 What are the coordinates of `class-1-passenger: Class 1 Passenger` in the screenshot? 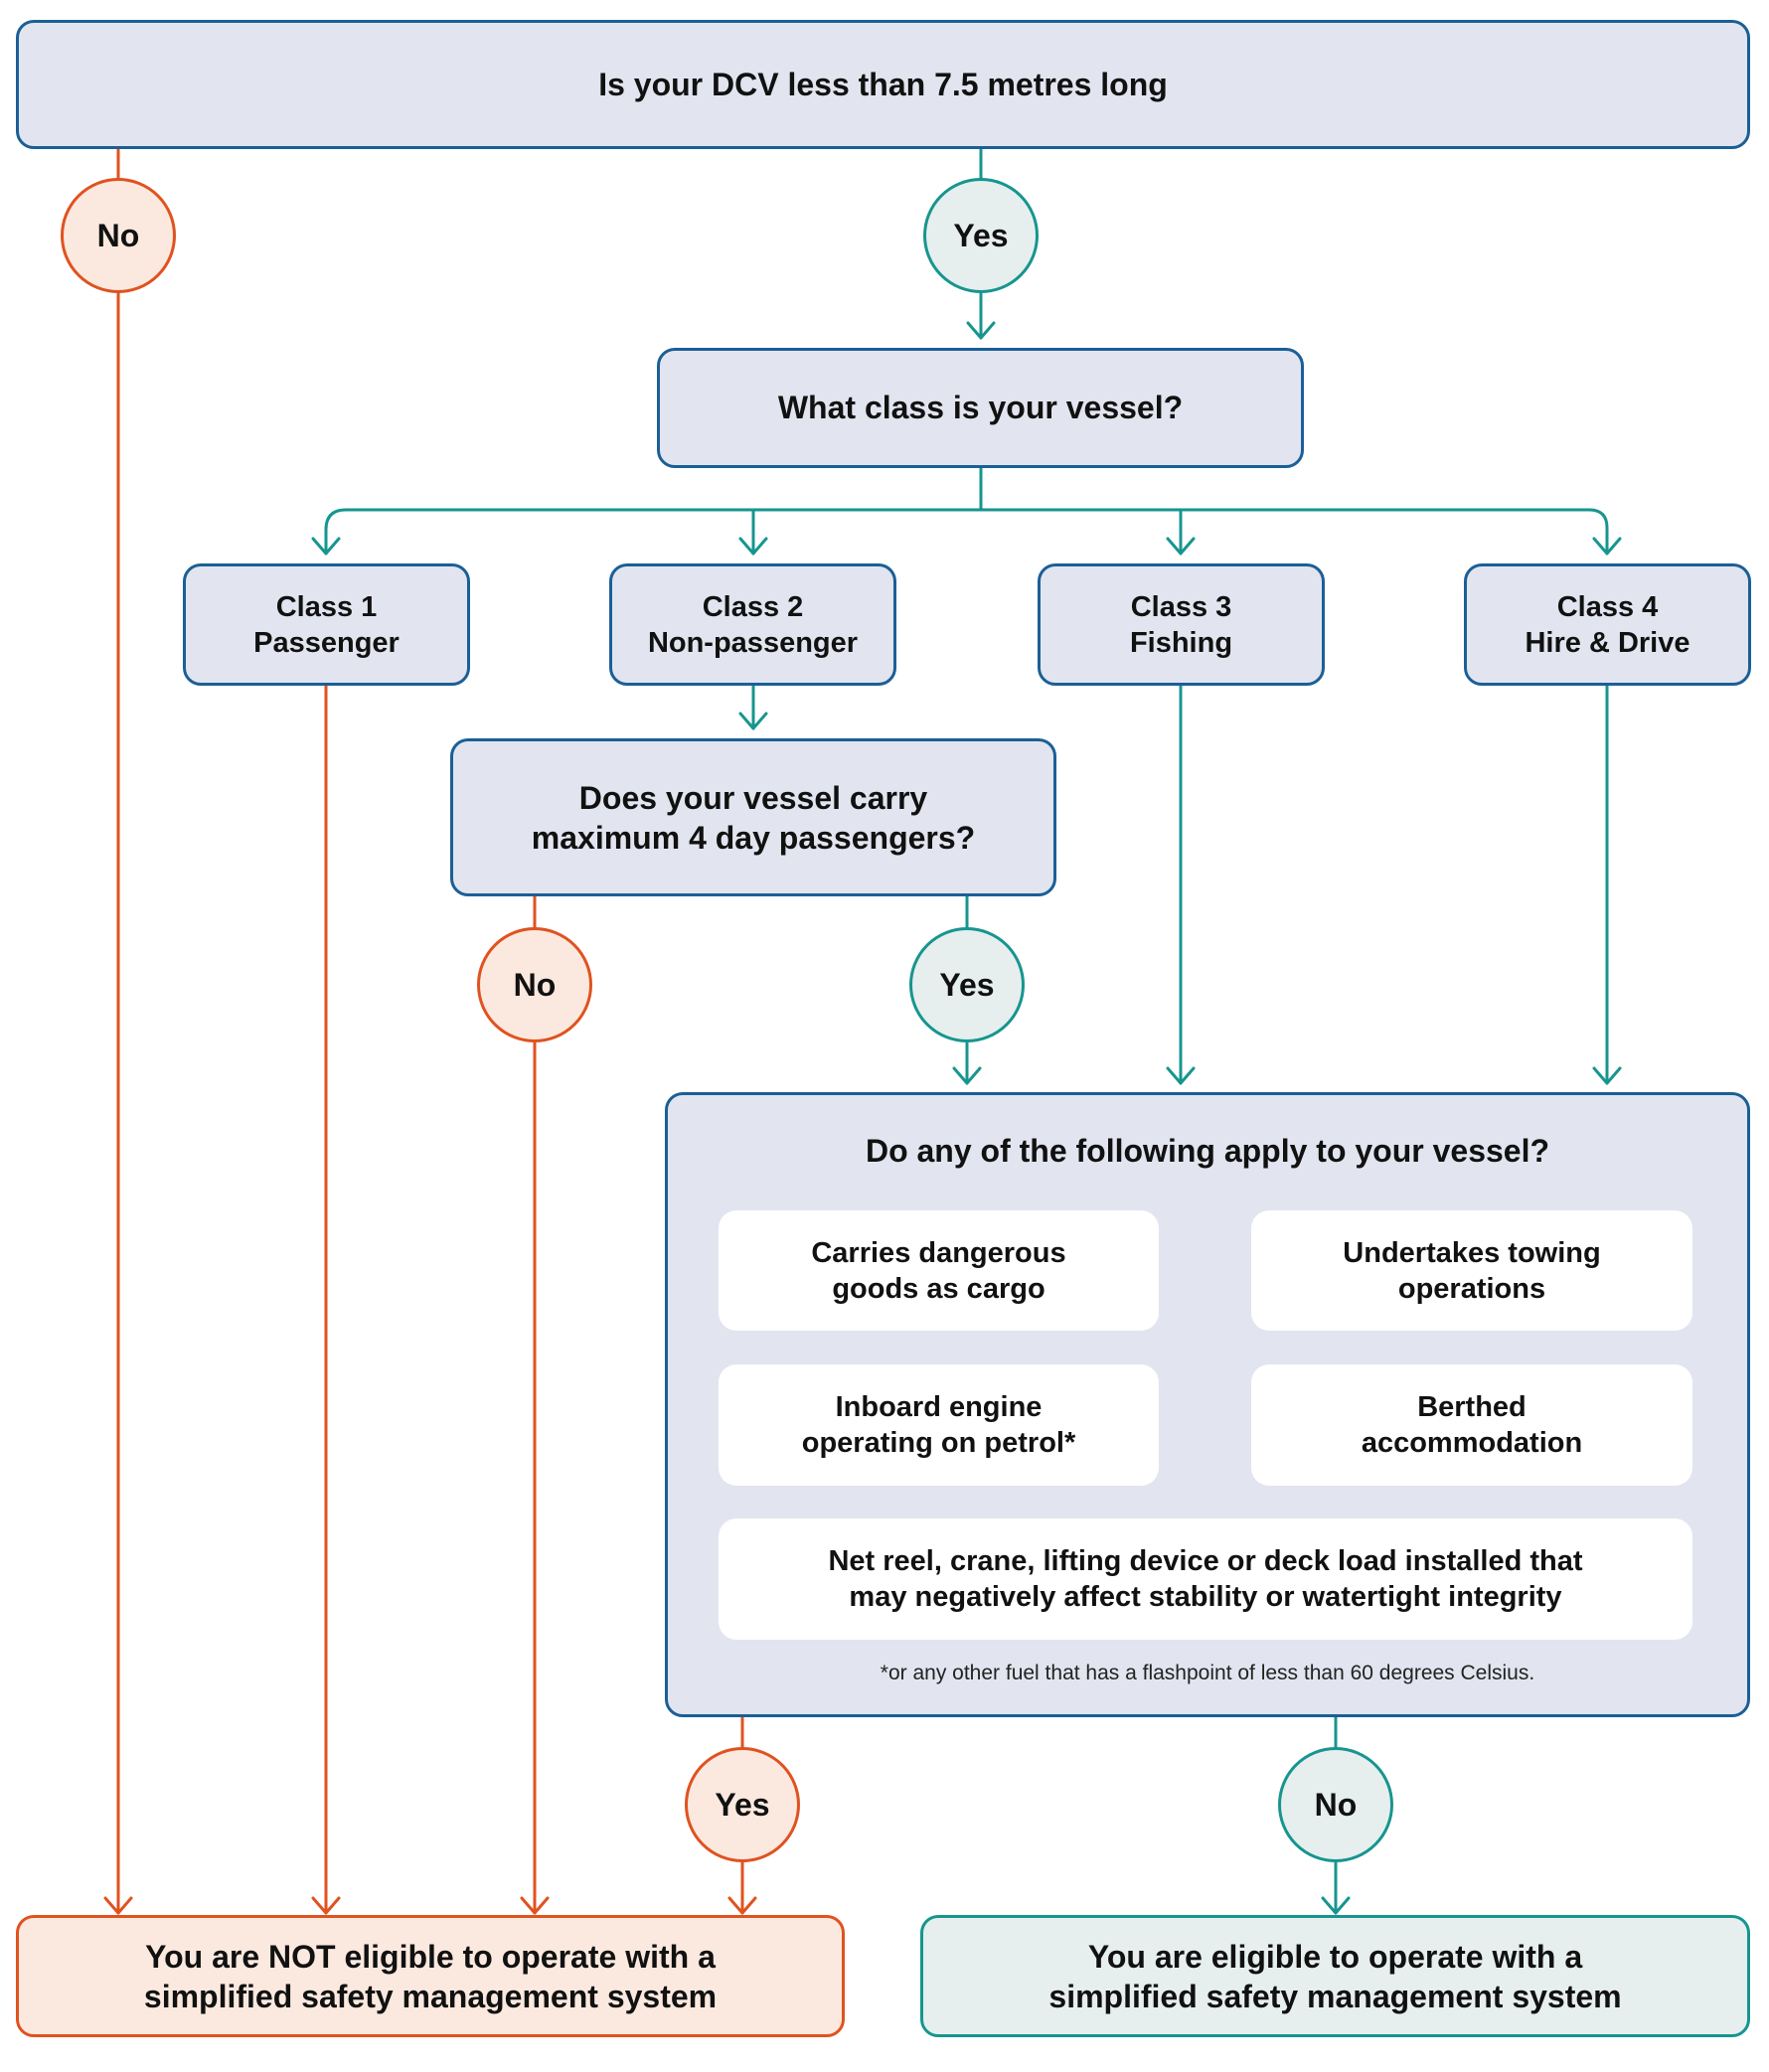 It's located at (327, 624).